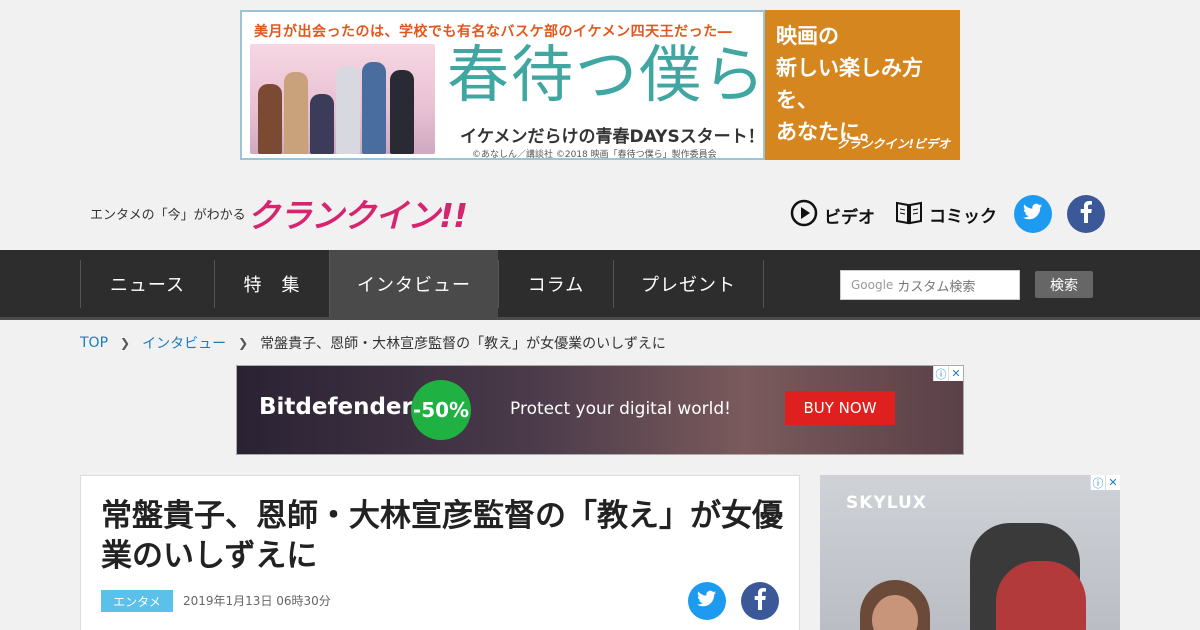 This screenshot has width=1200, height=630. Describe the element at coordinates (688, 284) in the screenshot. I see `nav-item-present: プレゼント` at that location.